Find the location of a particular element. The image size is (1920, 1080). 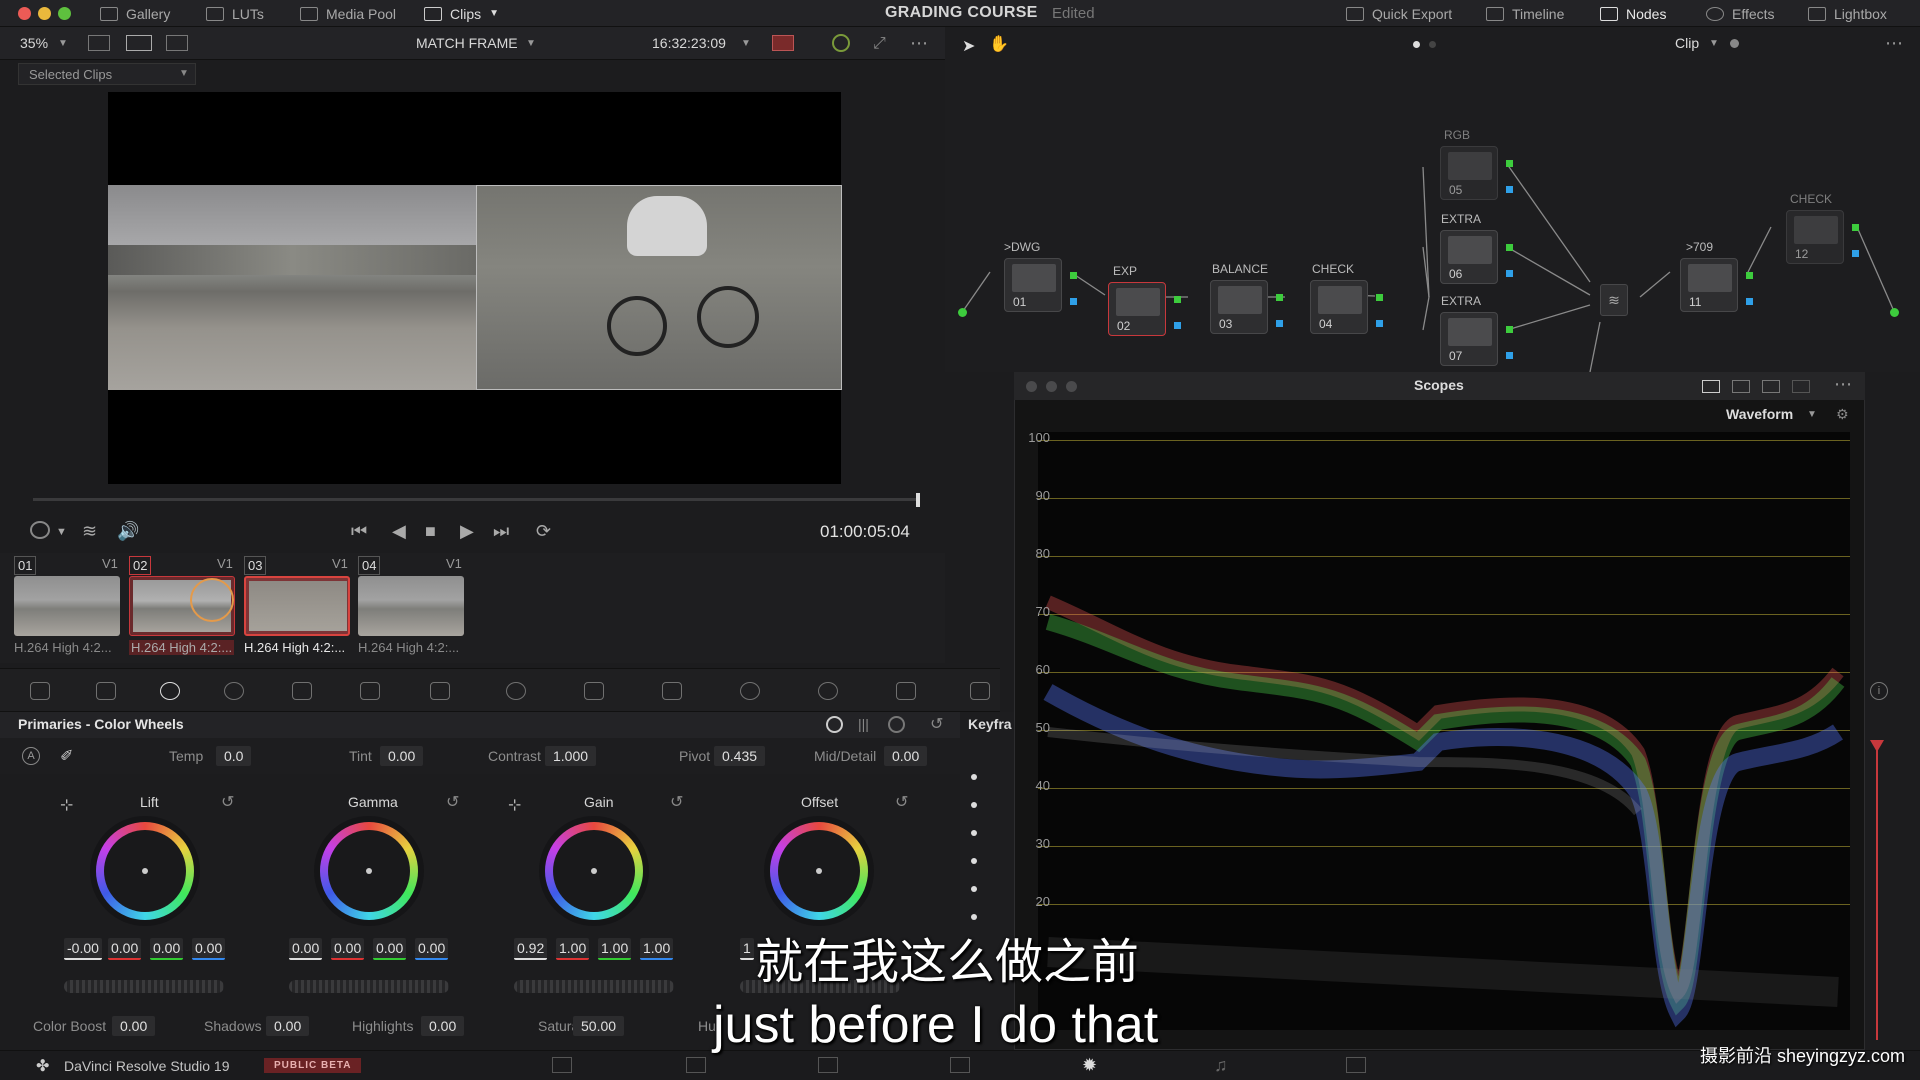

quad-scope-icon is located at coordinates (1771, 386).